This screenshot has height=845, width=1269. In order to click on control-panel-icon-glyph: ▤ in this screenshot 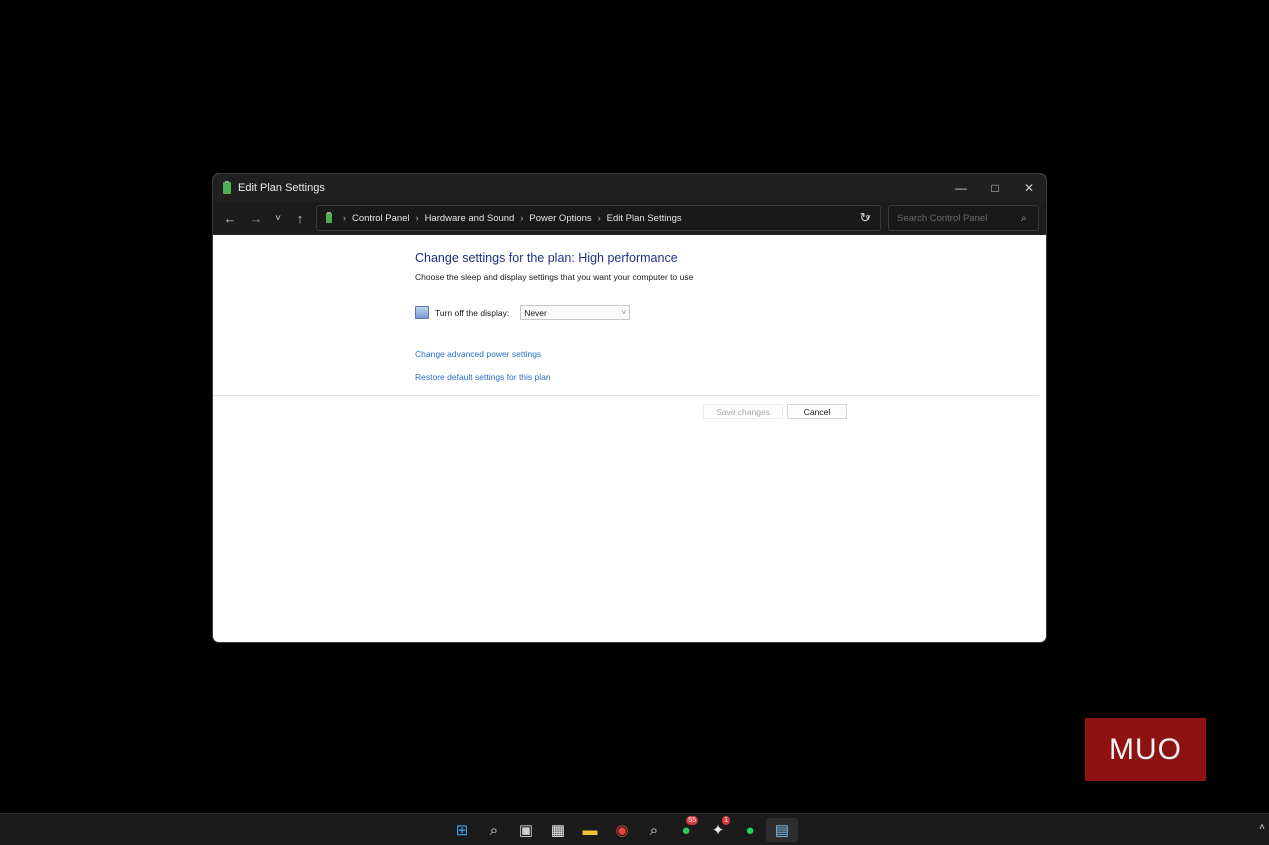, I will do `click(782, 830)`.